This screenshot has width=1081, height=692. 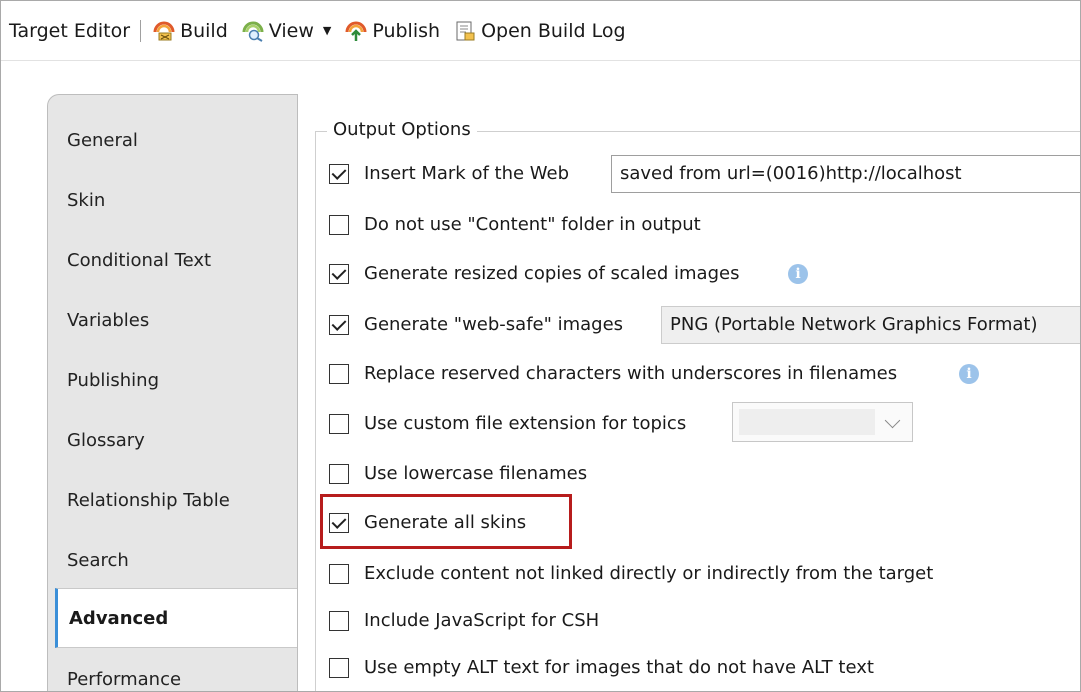 What do you see at coordinates (106, 440) in the screenshot?
I see `tab-glossary: Glossary` at bounding box center [106, 440].